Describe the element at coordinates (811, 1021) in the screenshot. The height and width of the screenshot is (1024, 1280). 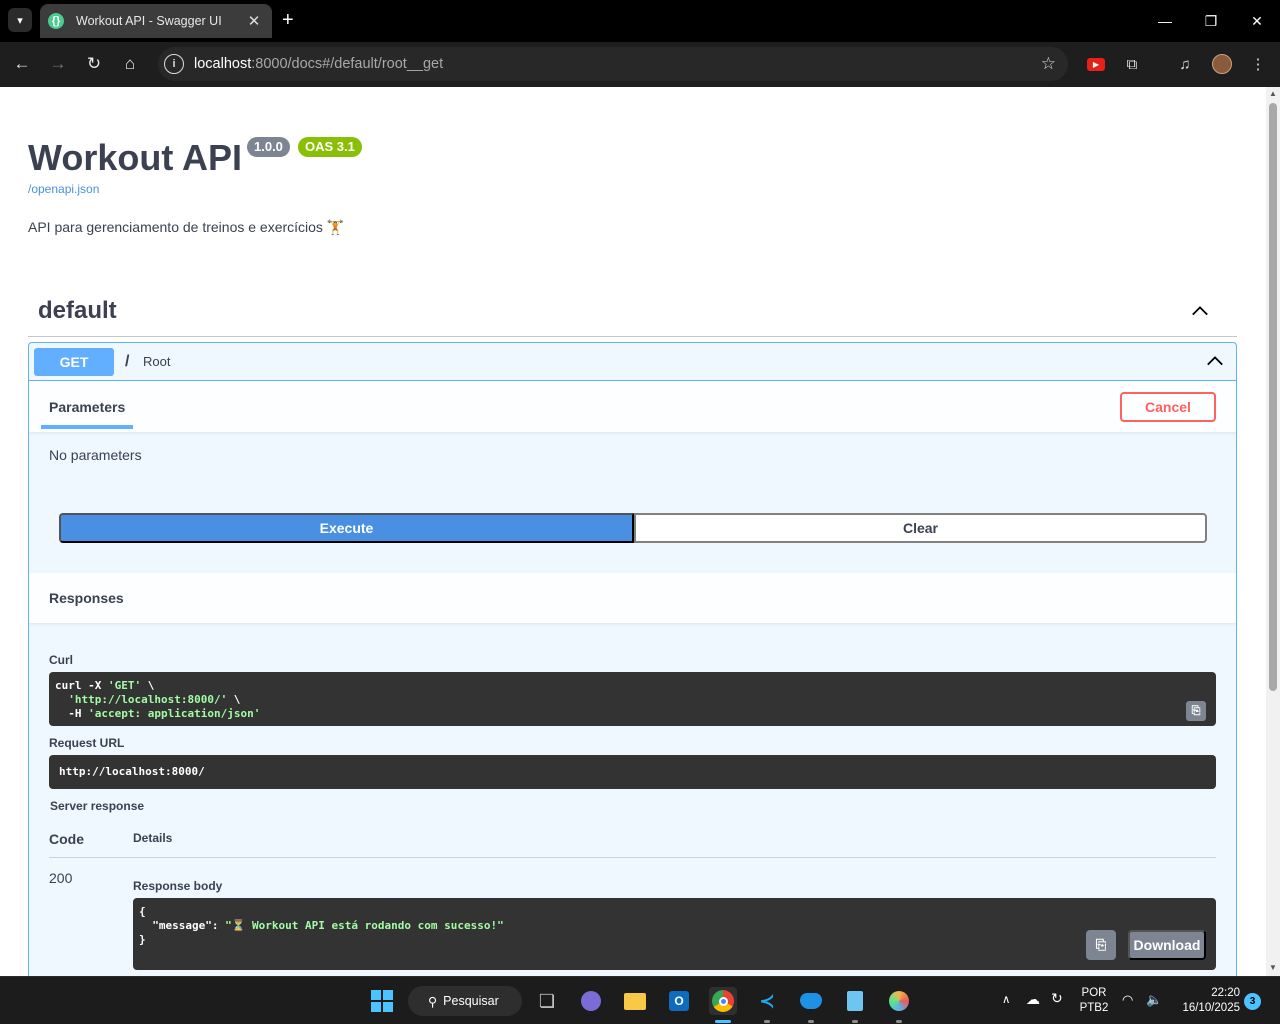
I see `docker-running-indicator` at that location.